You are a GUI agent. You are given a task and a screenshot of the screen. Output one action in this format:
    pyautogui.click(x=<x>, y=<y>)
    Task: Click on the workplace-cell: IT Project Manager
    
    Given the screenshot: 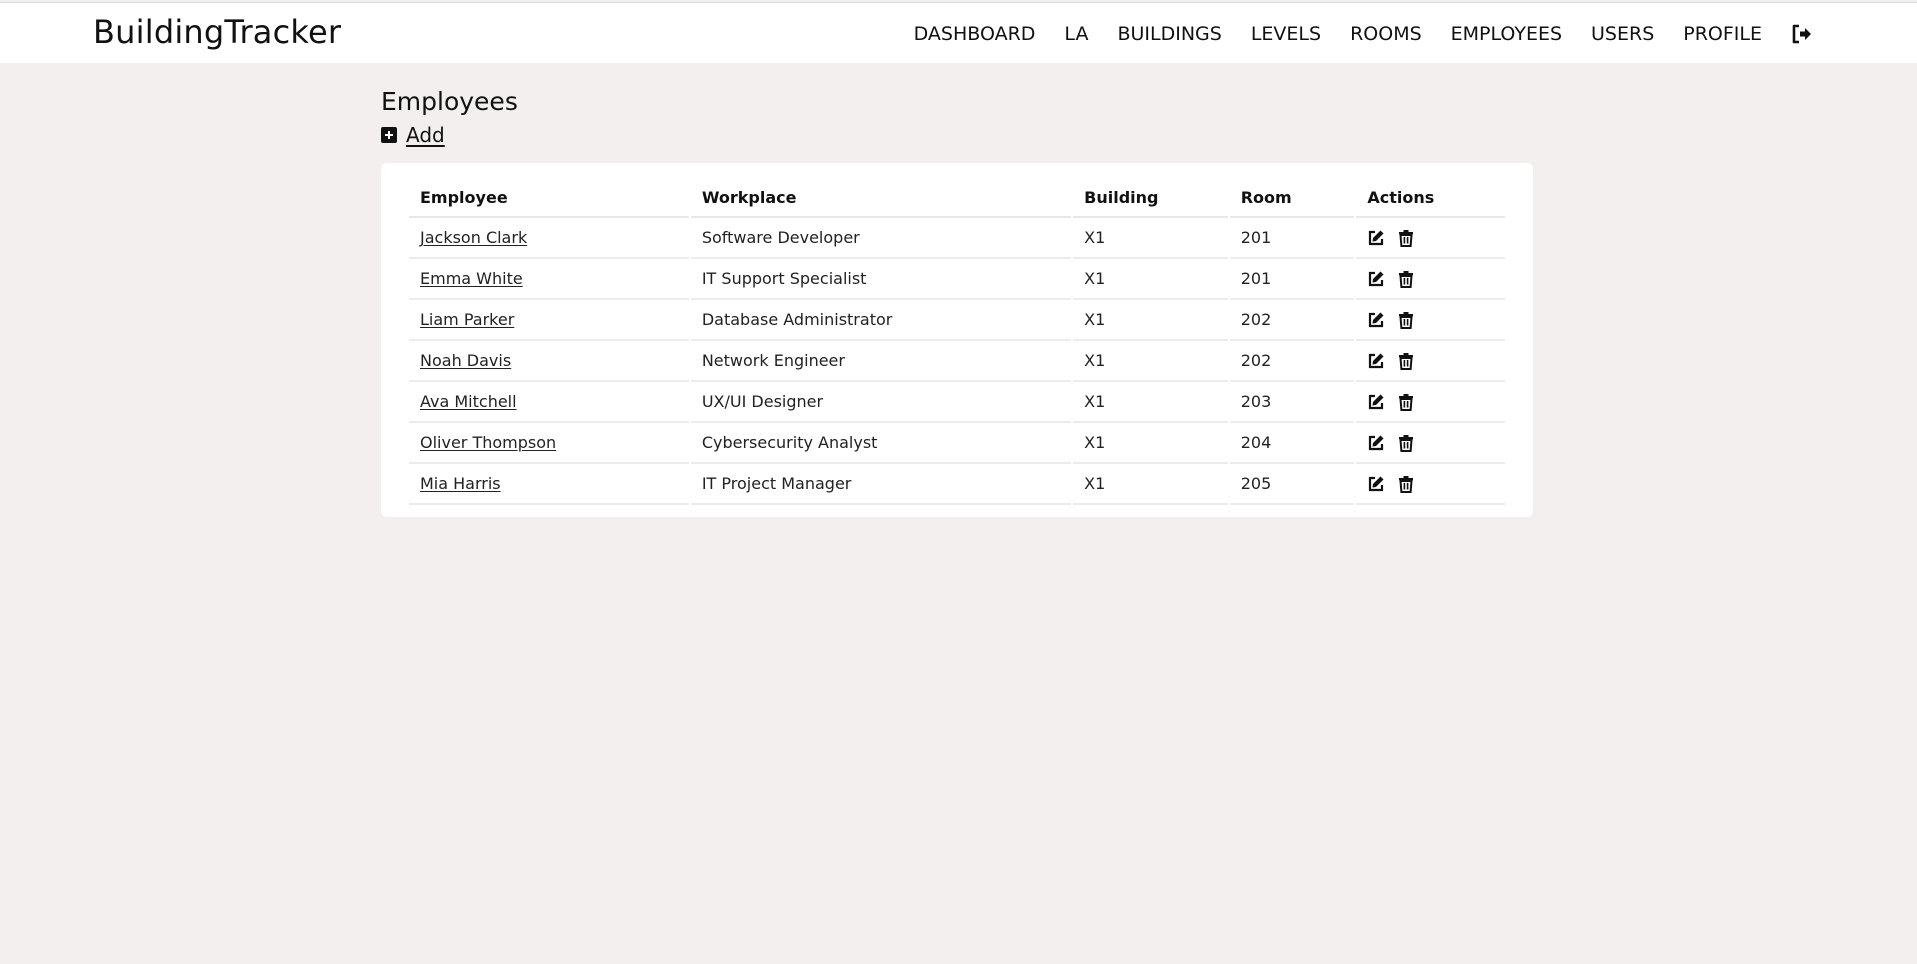 What is the action you would take?
    pyautogui.click(x=881, y=484)
    